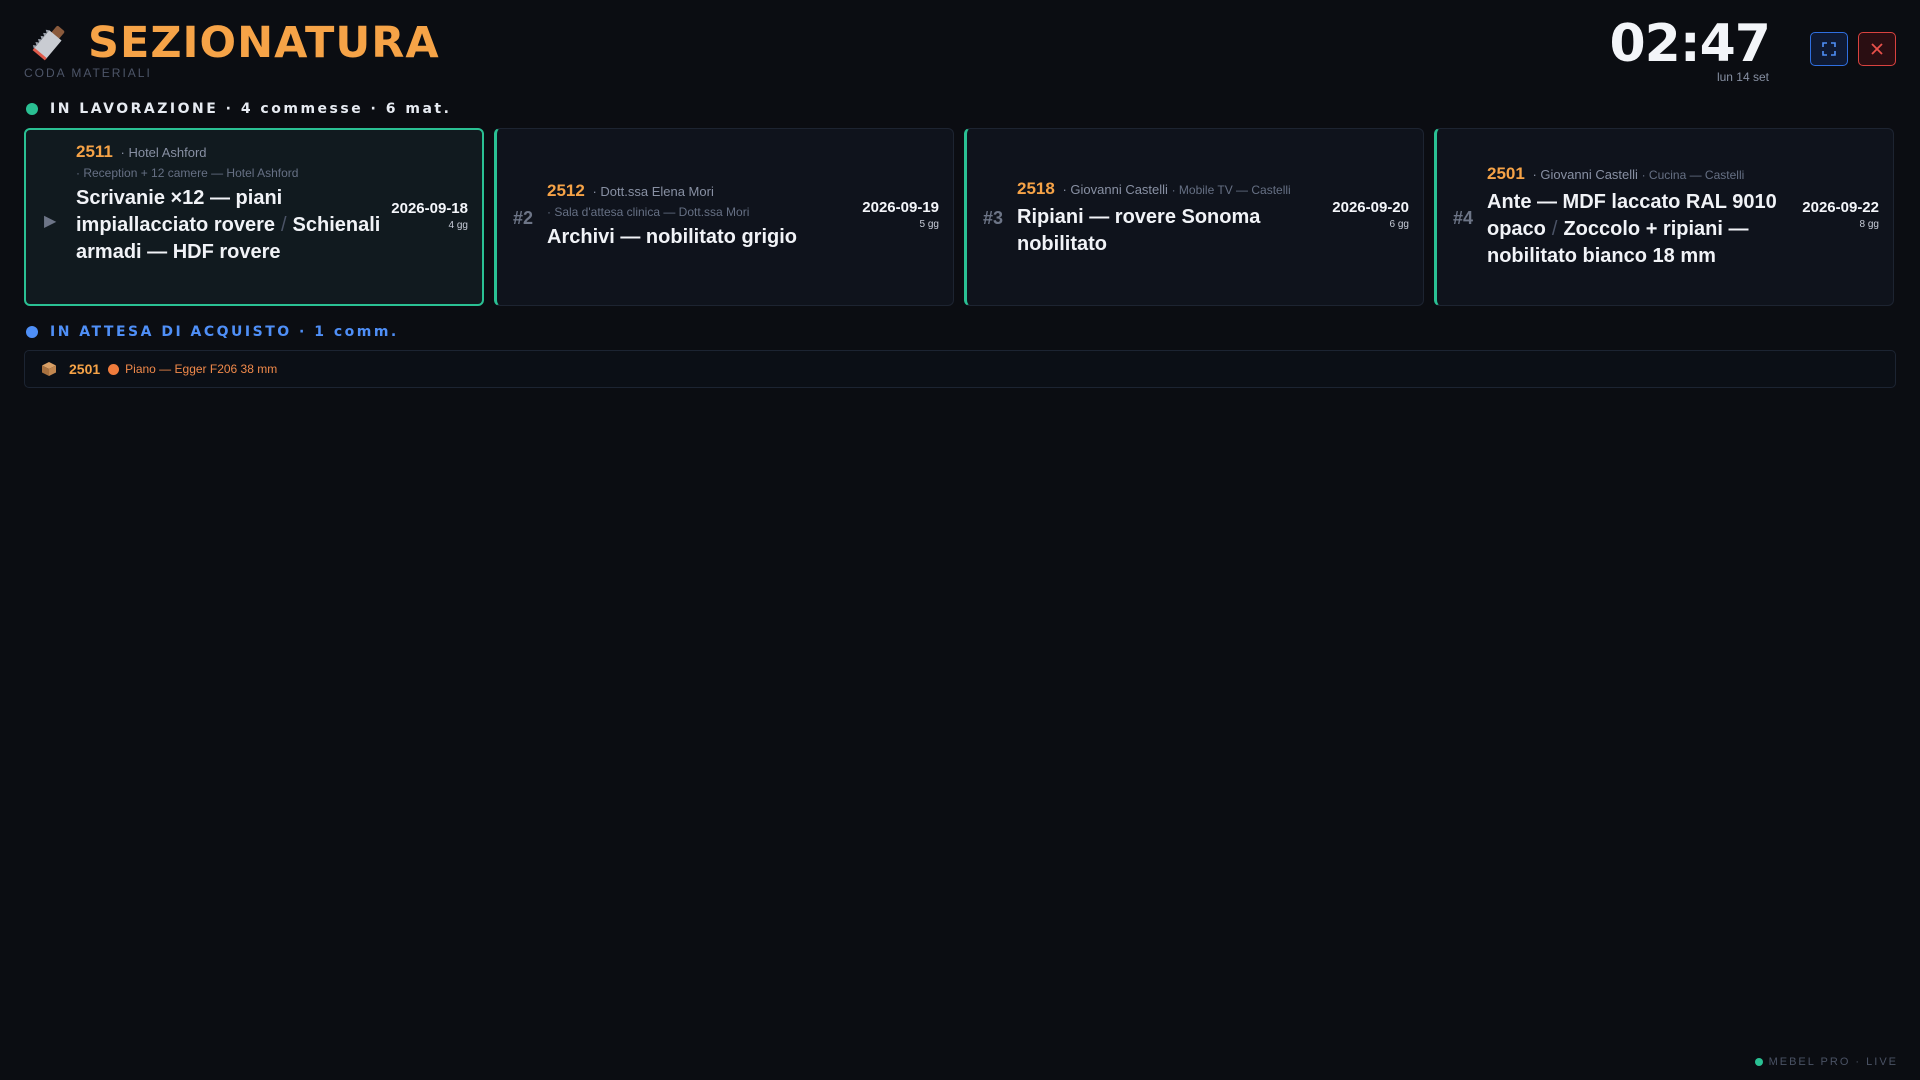 The height and width of the screenshot is (1080, 1920). What do you see at coordinates (48, 43) in the screenshot?
I see `saw-icon` at bounding box center [48, 43].